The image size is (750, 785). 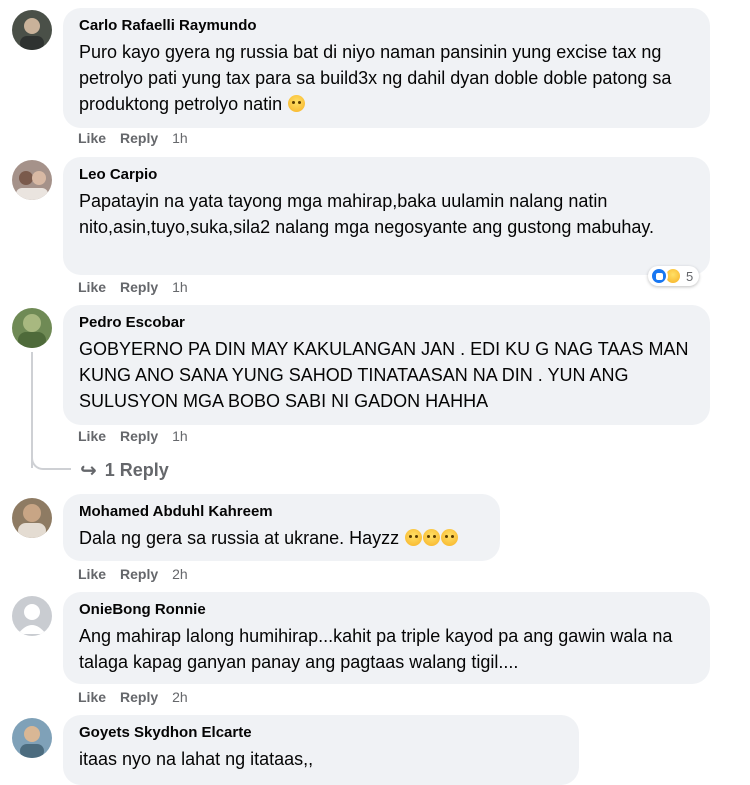 I want to click on comment-author: Carlo Rafaelli Raymundo, so click(x=386, y=26).